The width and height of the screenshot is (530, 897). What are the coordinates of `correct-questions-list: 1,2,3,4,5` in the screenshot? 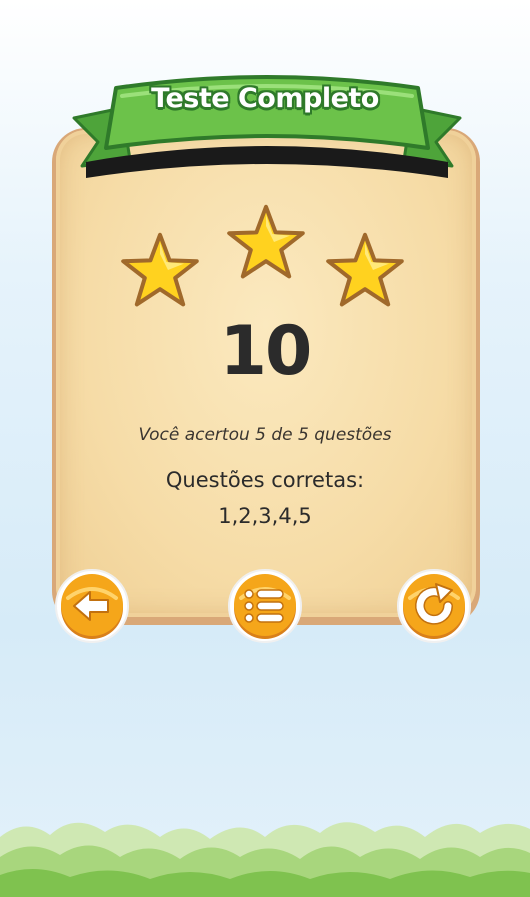 It's located at (265, 516).